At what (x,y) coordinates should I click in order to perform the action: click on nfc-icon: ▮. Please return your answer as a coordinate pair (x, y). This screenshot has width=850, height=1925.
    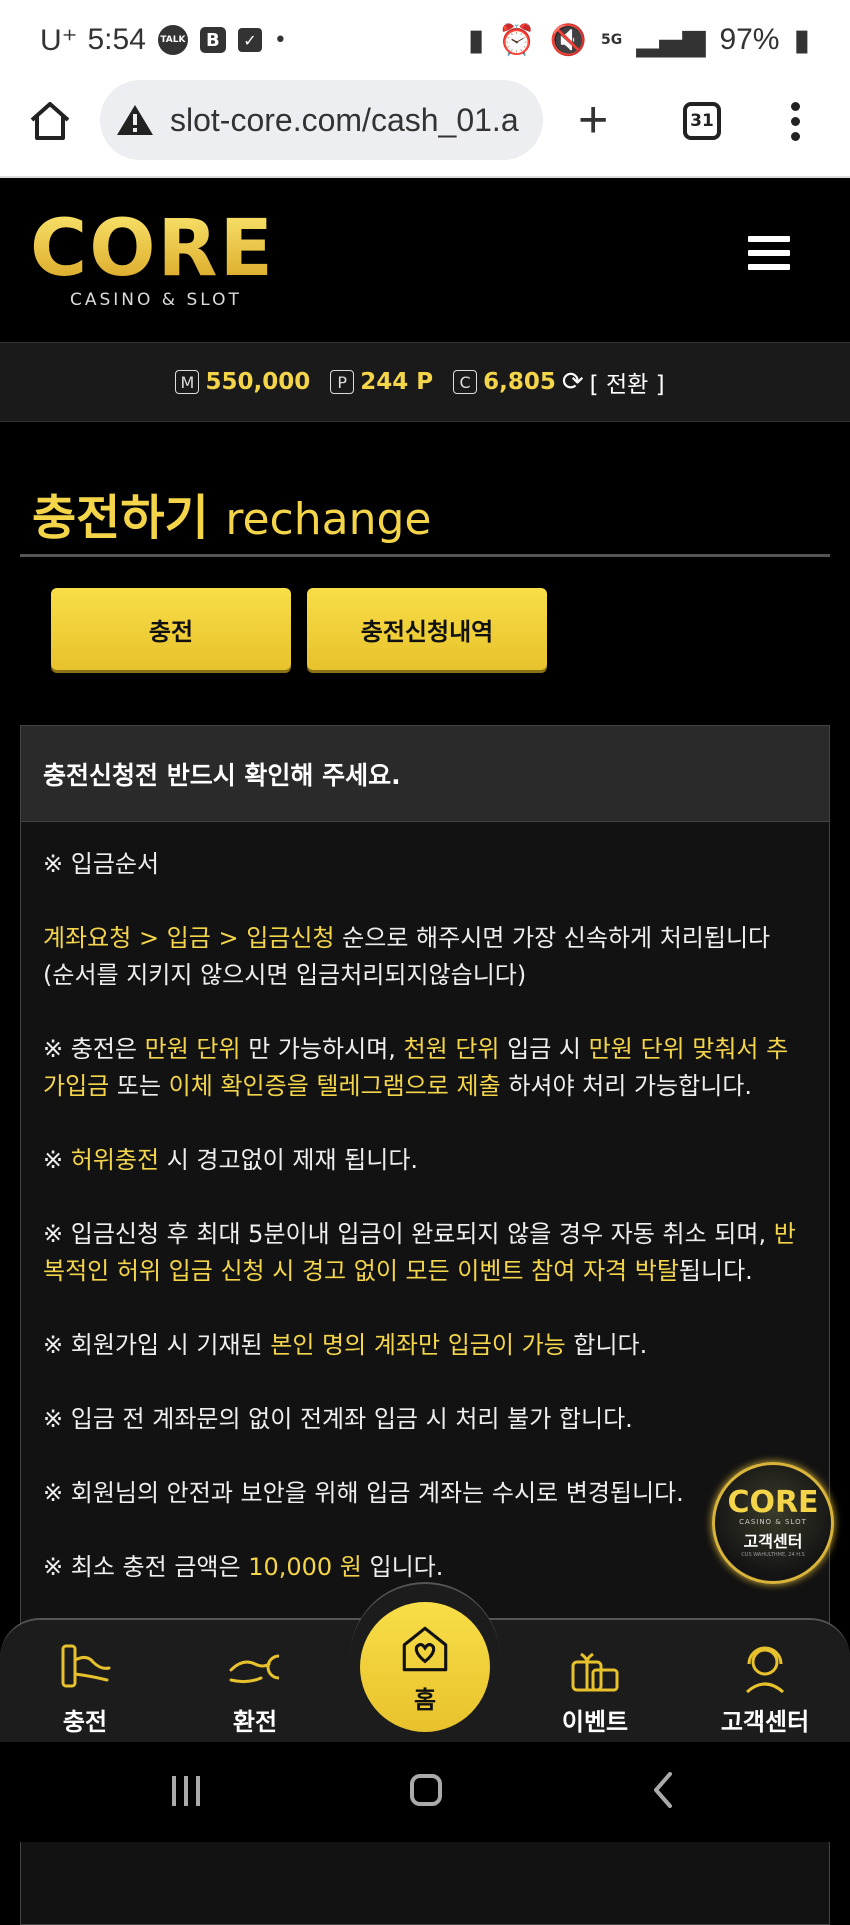
    Looking at the image, I should click on (476, 40).